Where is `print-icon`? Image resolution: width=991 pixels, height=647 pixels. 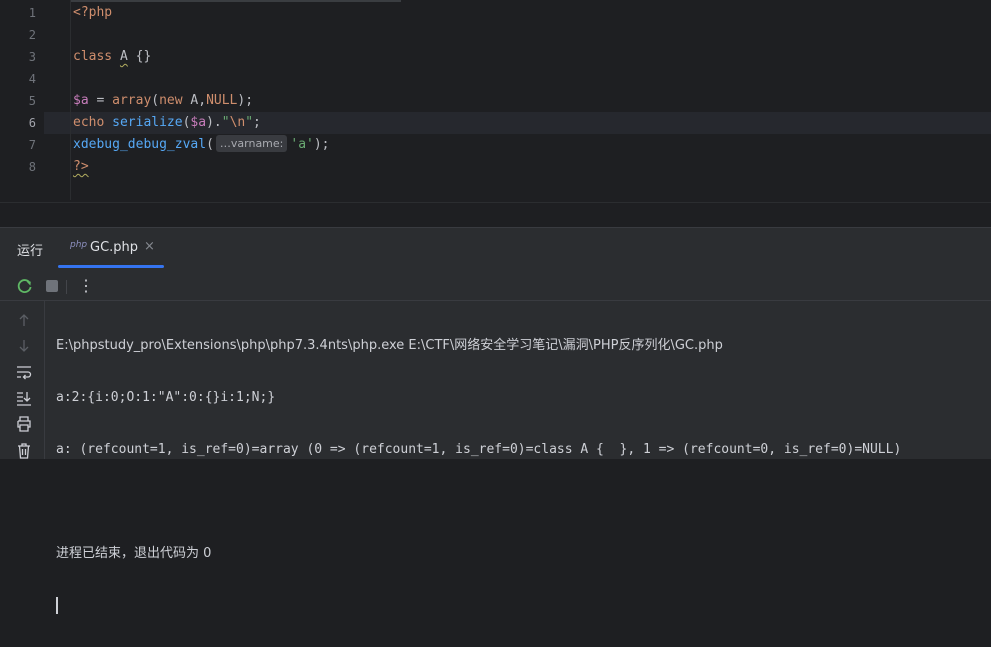
print-icon is located at coordinates (24, 424).